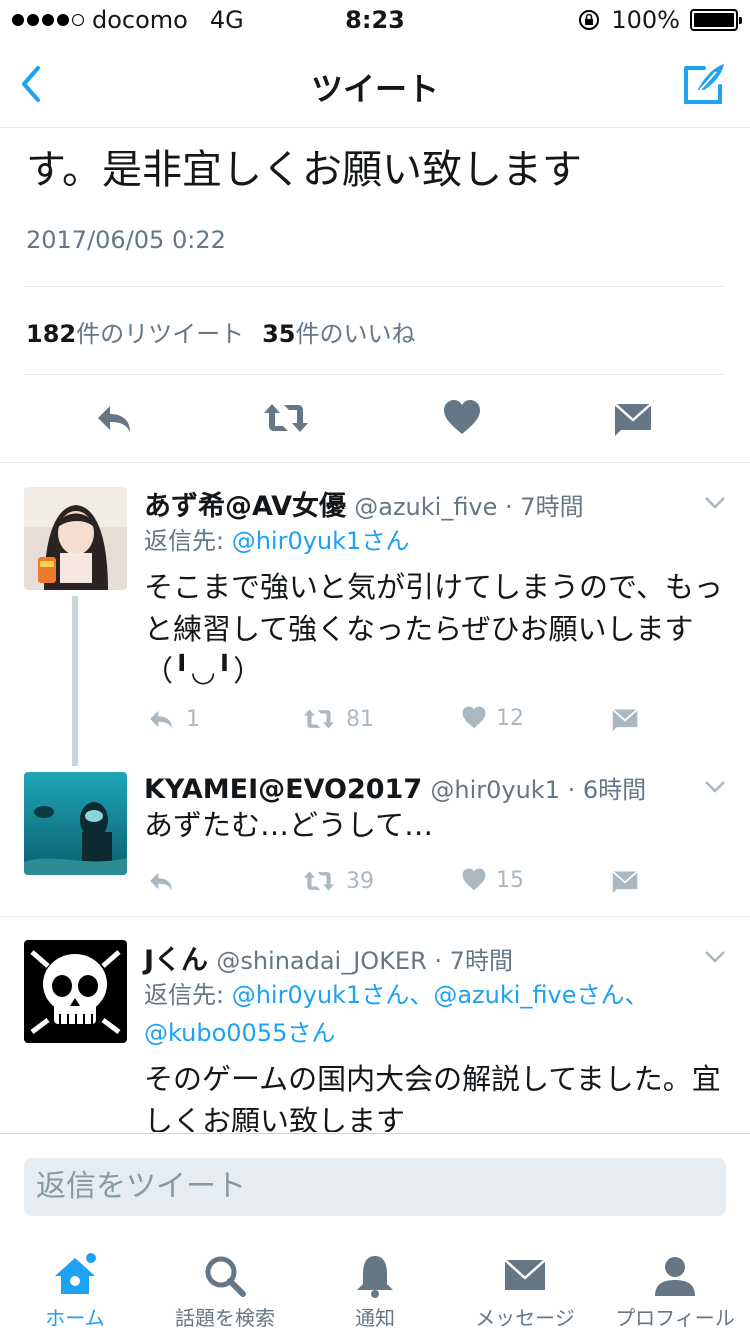  Describe the element at coordinates (492, 718) in the screenshot. I see `like-action: 12` at that location.